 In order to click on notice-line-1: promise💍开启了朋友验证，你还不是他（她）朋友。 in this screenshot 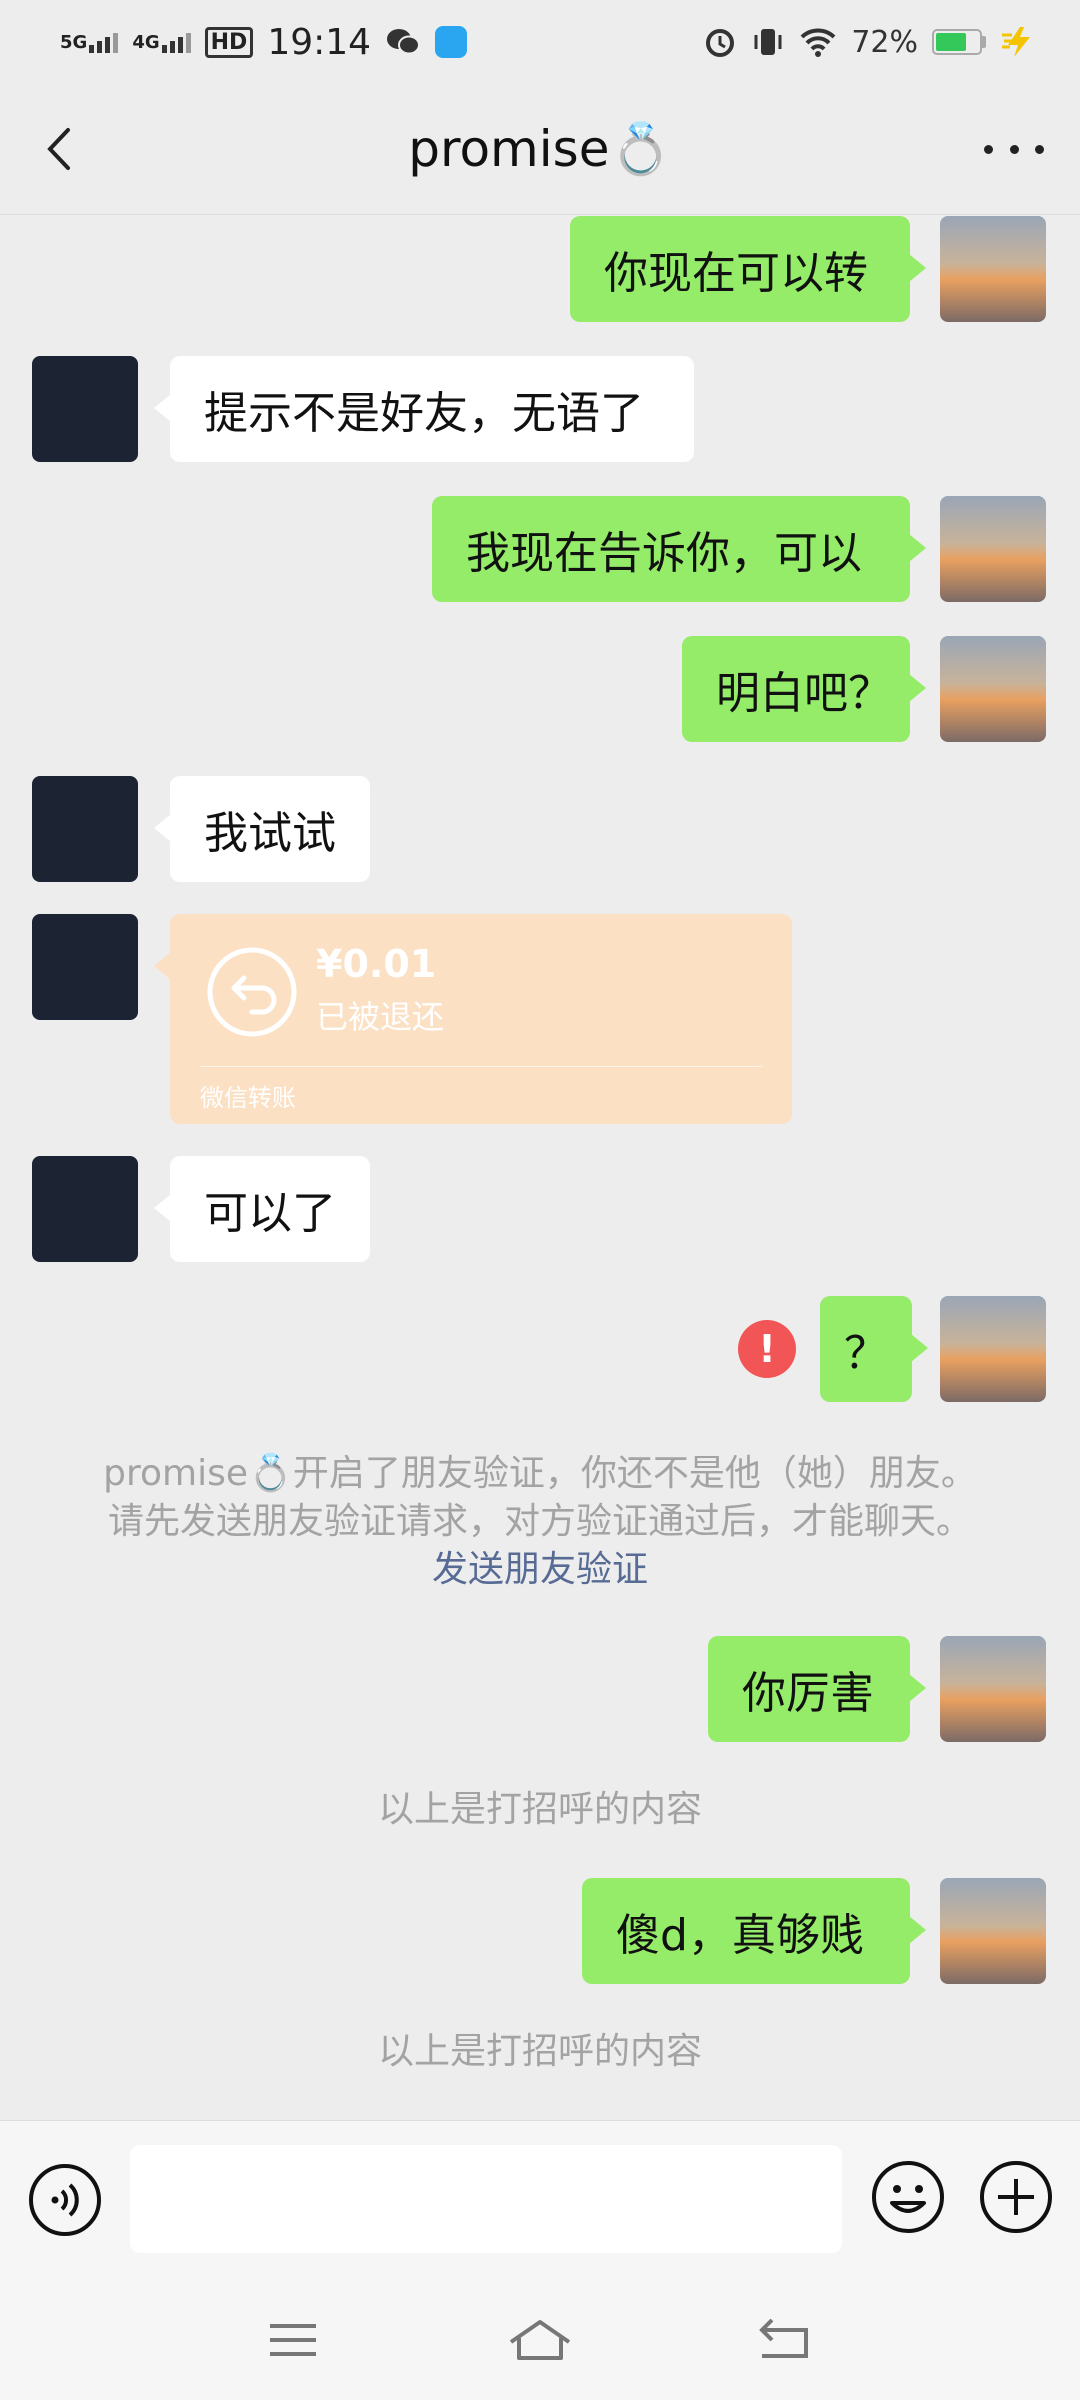, I will do `click(540, 1473)`.